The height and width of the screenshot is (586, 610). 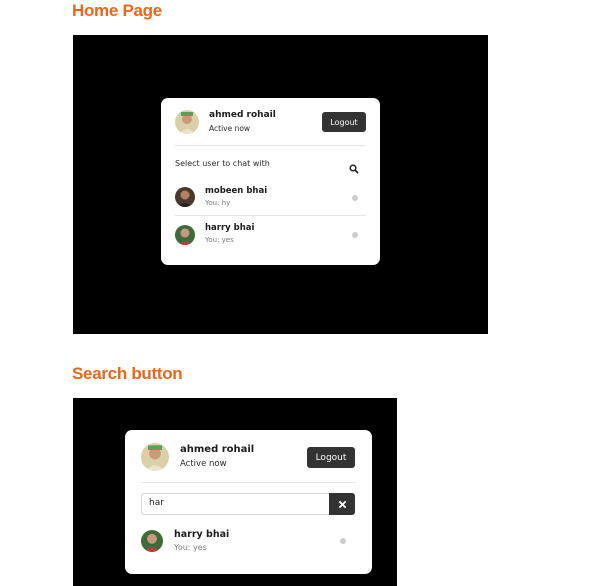 What do you see at coordinates (354, 166) in the screenshot?
I see `search-icon` at bounding box center [354, 166].